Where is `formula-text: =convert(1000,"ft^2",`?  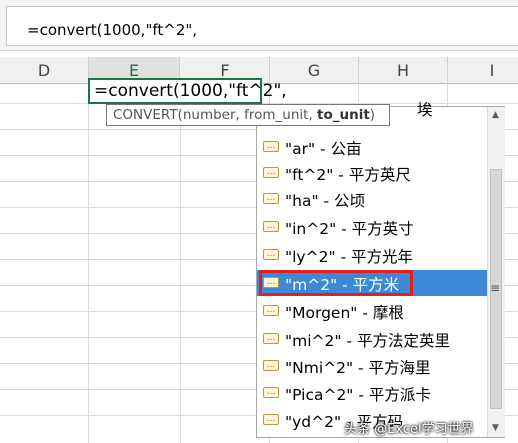
formula-text: =convert(1000,"ft^2", is located at coordinates (112, 30).